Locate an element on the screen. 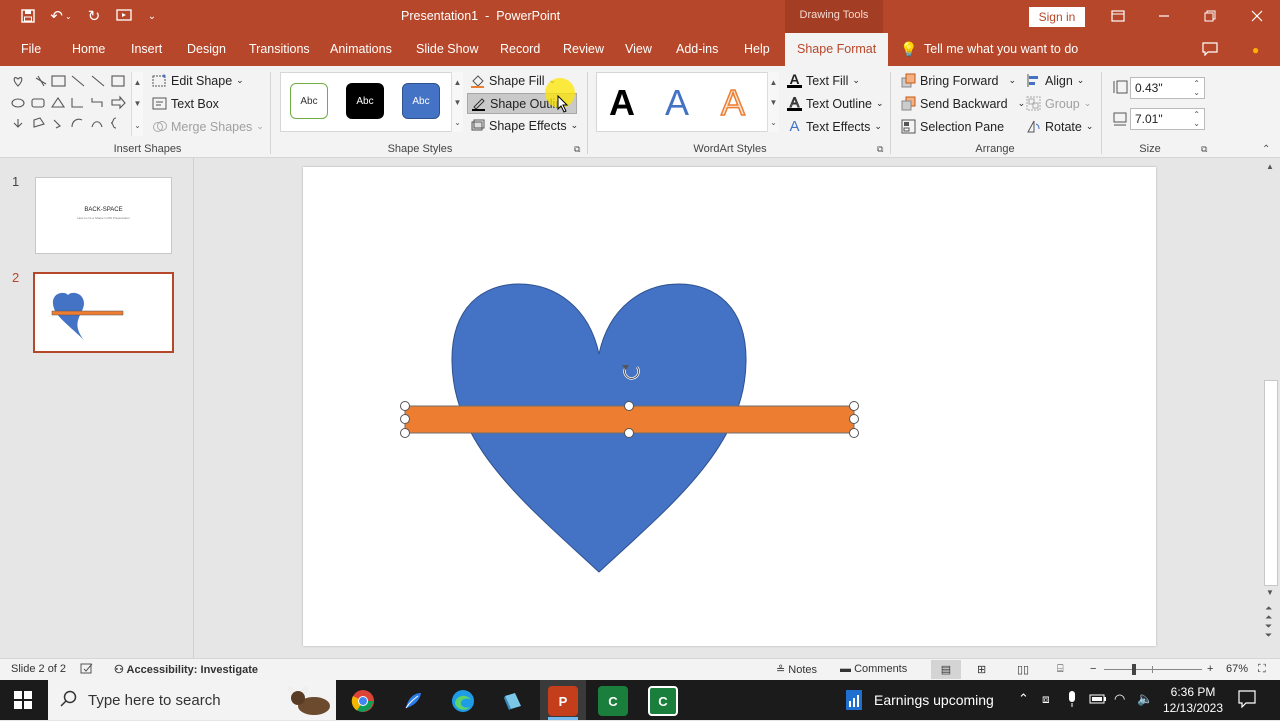 The image size is (1280, 721). tab-record: Record is located at coordinates (520, 49).